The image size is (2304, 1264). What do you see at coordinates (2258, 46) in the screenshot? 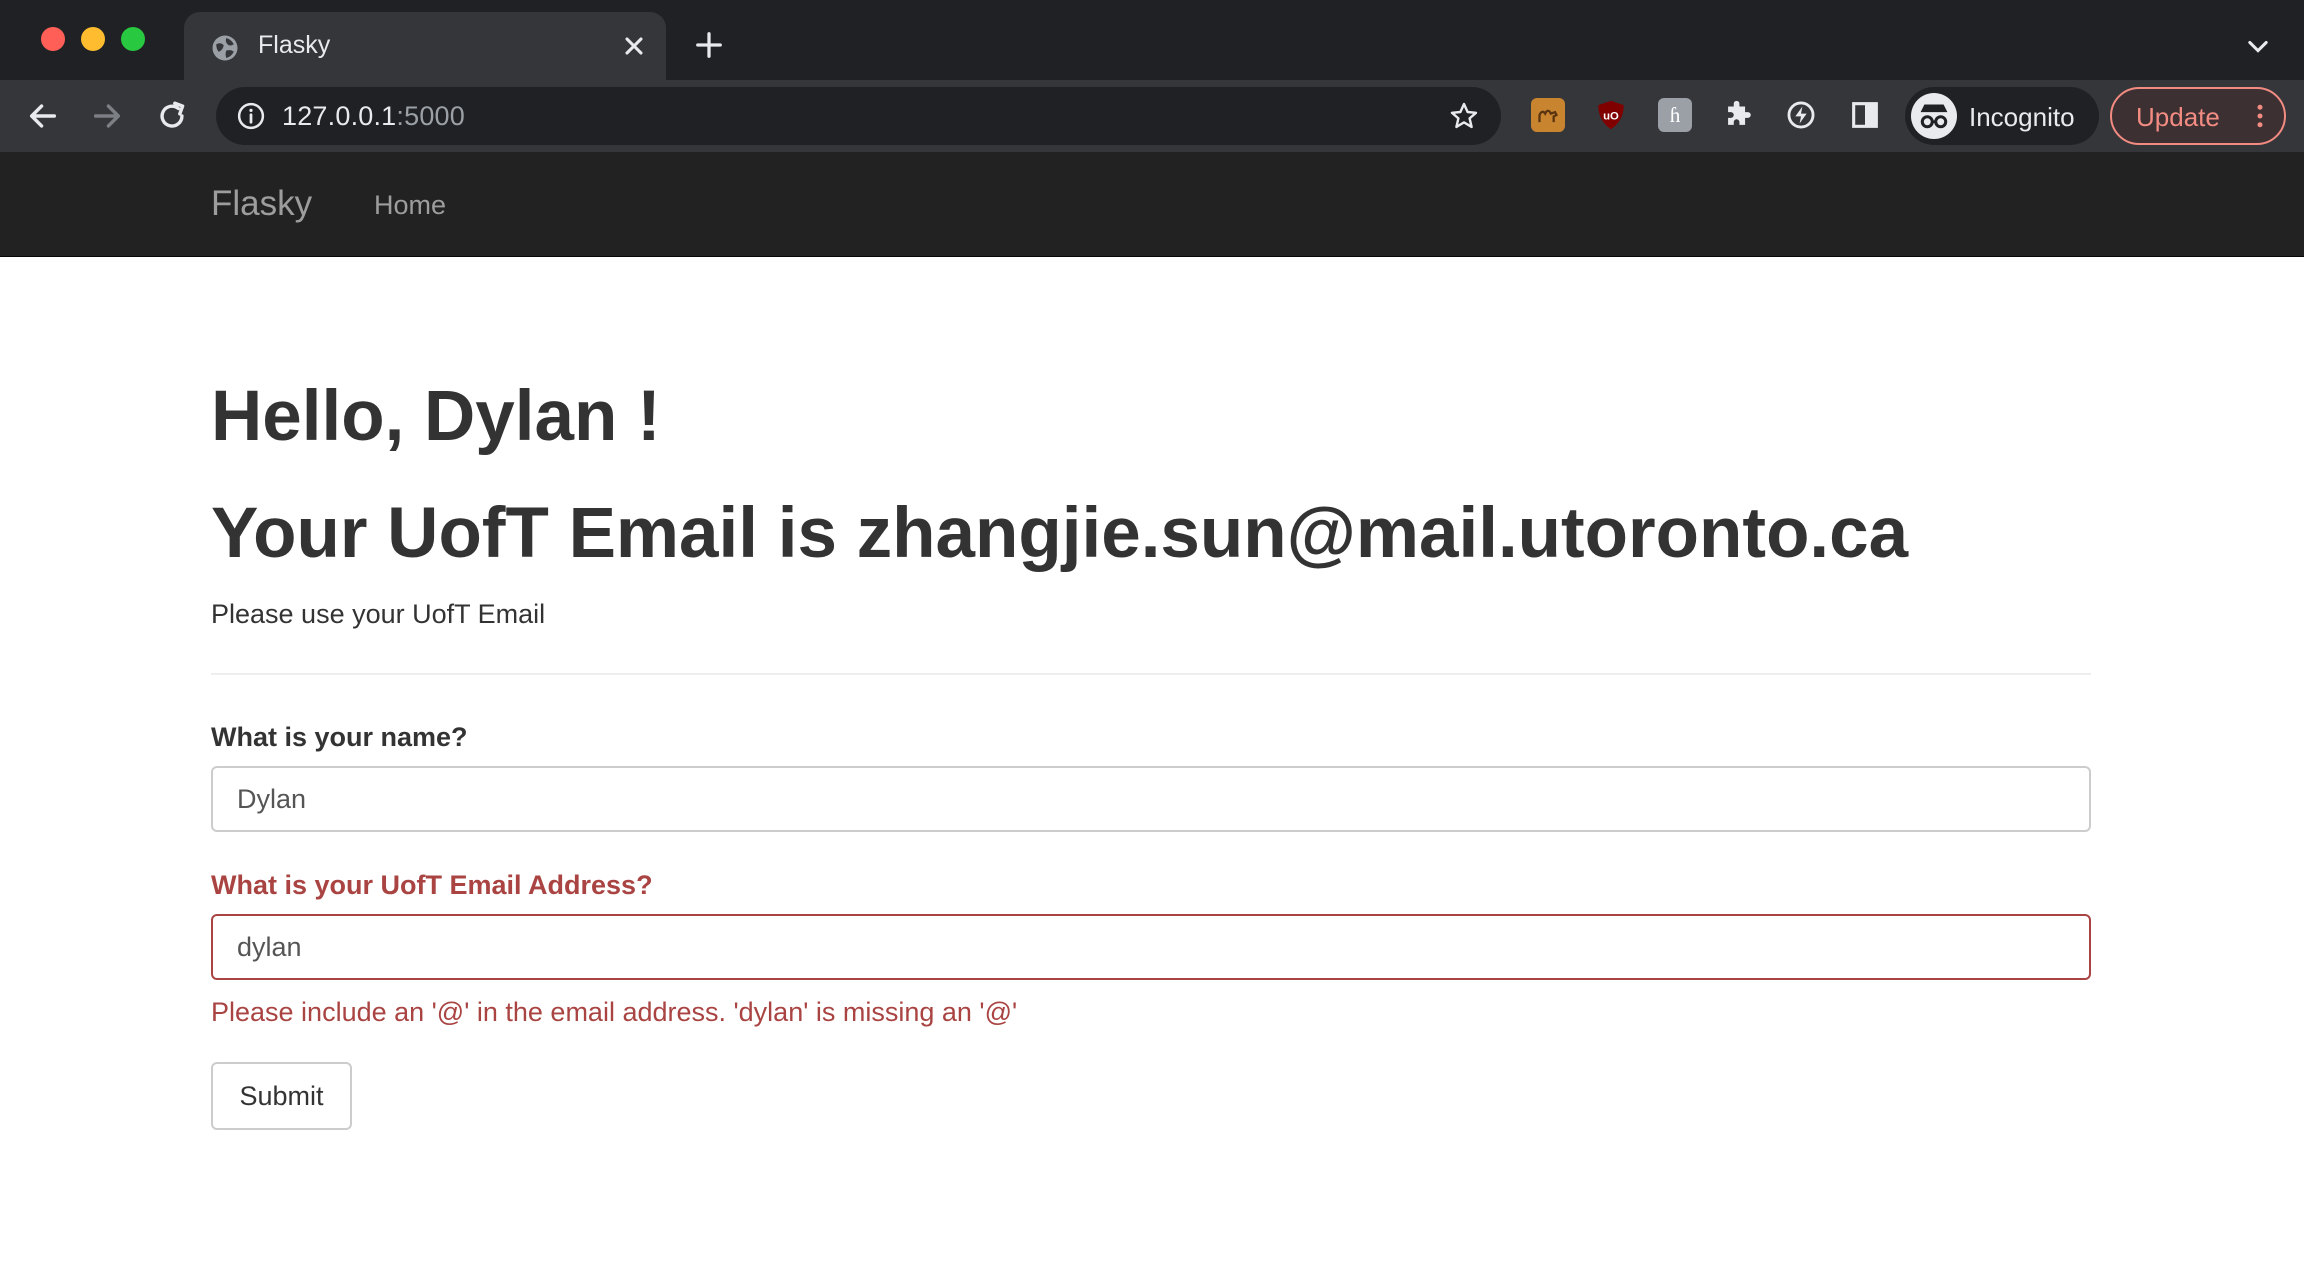
I see `tab-search-chevron-icon` at bounding box center [2258, 46].